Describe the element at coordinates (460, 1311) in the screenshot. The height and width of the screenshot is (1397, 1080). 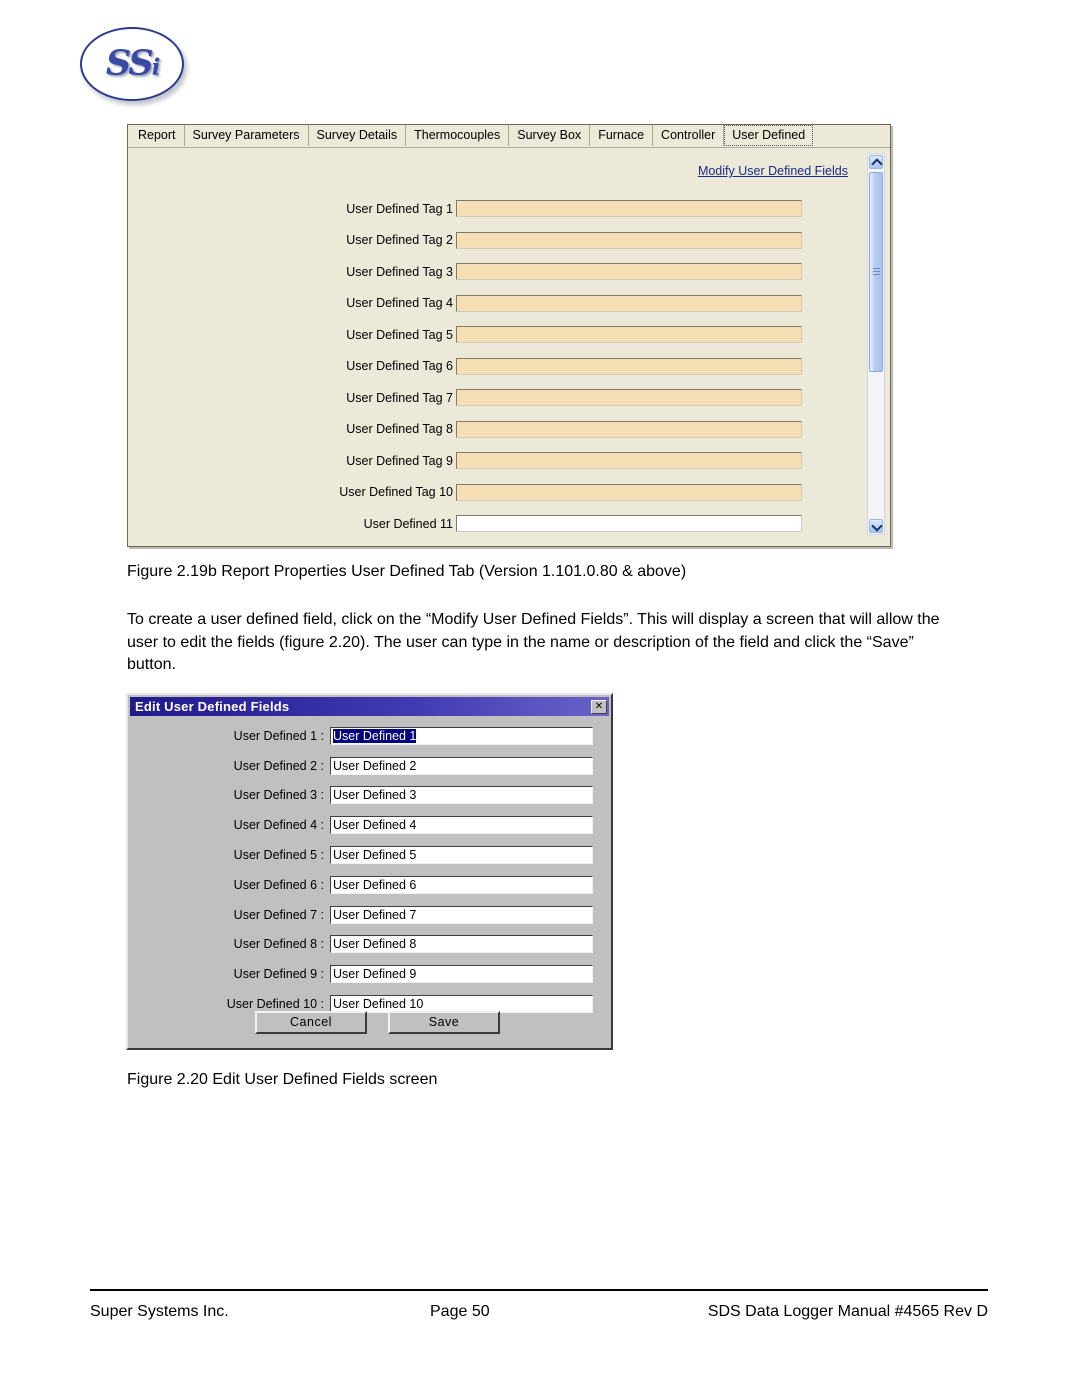
I see `footer-page: Page 50` at that location.